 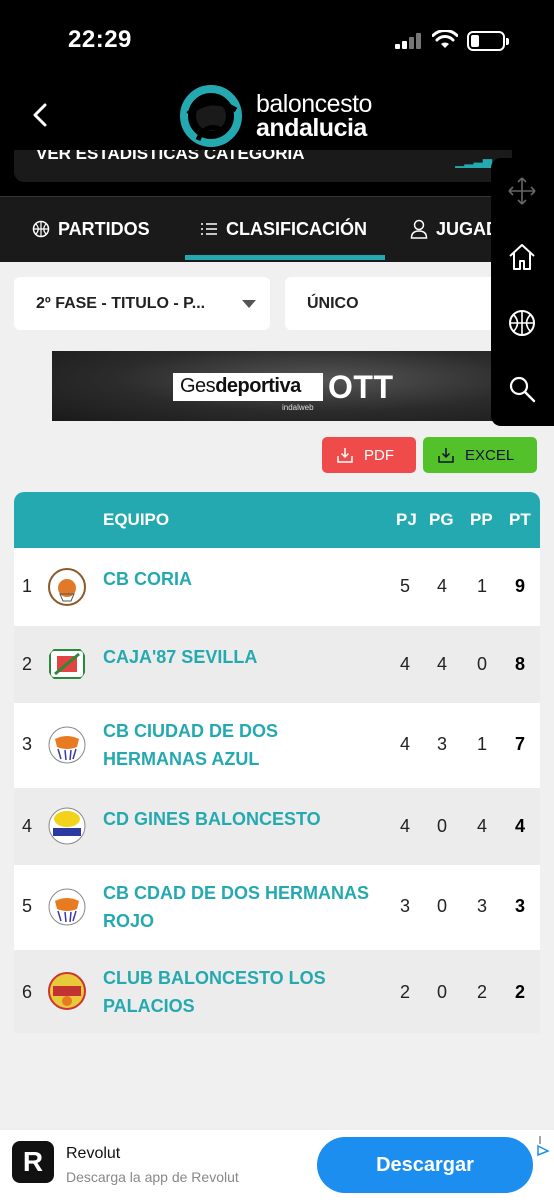 What do you see at coordinates (238, 579) in the screenshot?
I see `row-team-name: CB CORIA` at bounding box center [238, 579].